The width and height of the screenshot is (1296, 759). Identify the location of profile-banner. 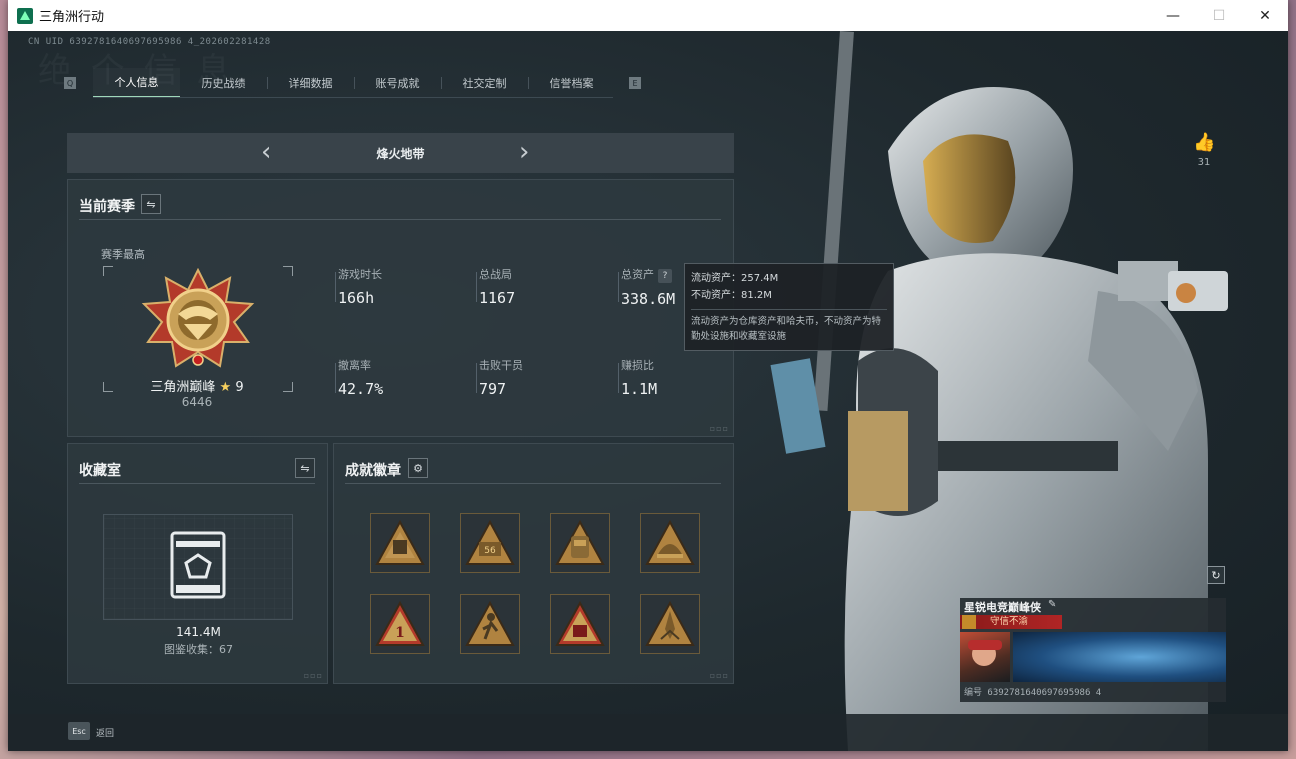
(1119, 657).